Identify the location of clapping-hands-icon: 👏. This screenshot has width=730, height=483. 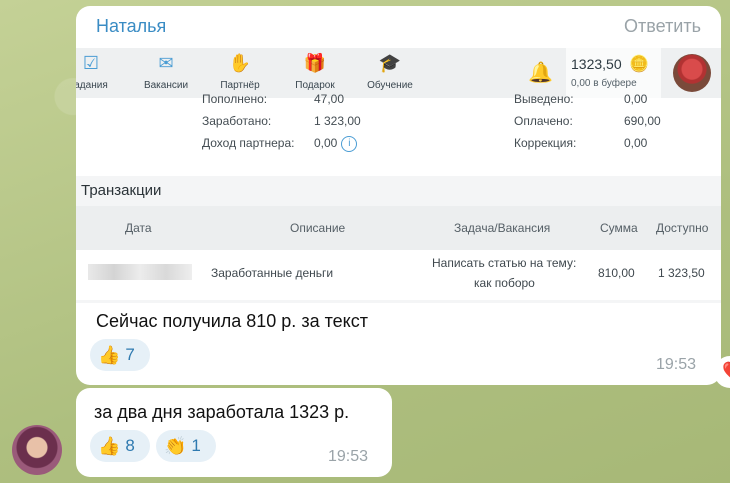
(175, 445).